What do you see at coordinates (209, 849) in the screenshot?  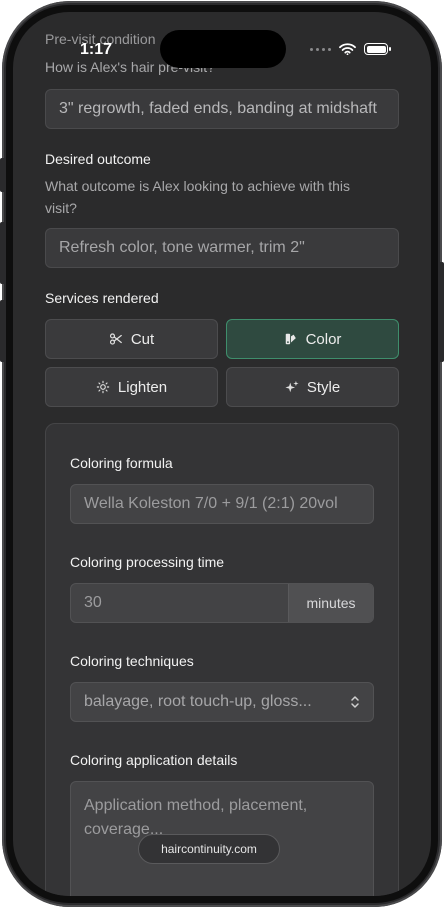 I see `domain-badge: haircontinuity.com` at bounding box center [209, 849].